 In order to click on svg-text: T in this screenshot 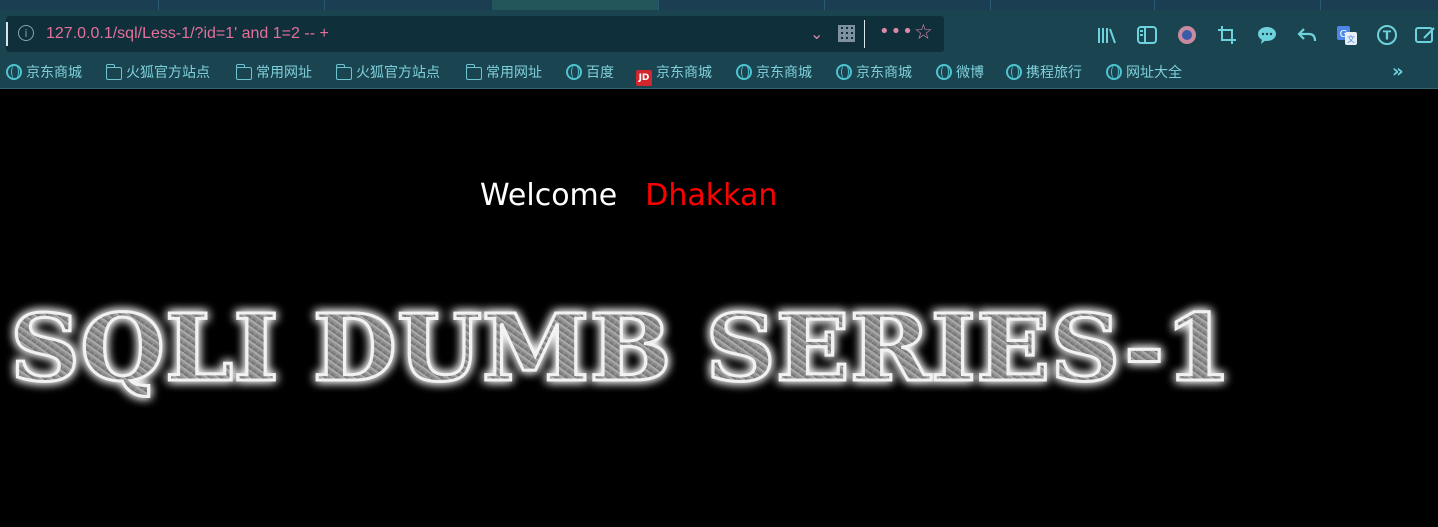, I will do `click(1387, 36)`.